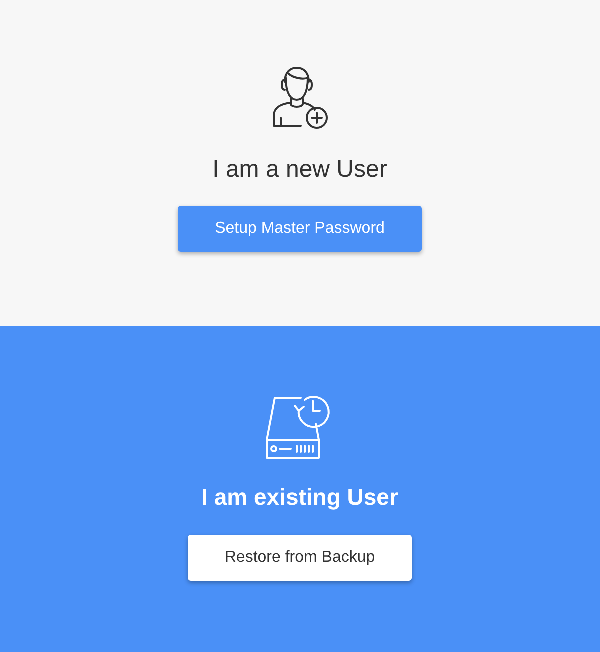 This screenshot has height=652, width=600. I want to click on section-title: I am a new User, so click(300, 170).